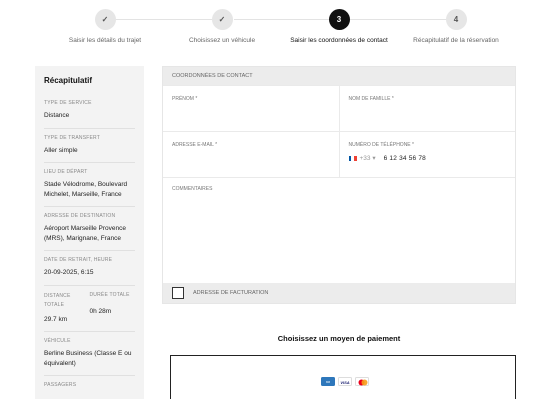  What do you see at coordinates (456, 19) in the screenshot?
I see `step-number: 4` at bounding box center [456, 19].